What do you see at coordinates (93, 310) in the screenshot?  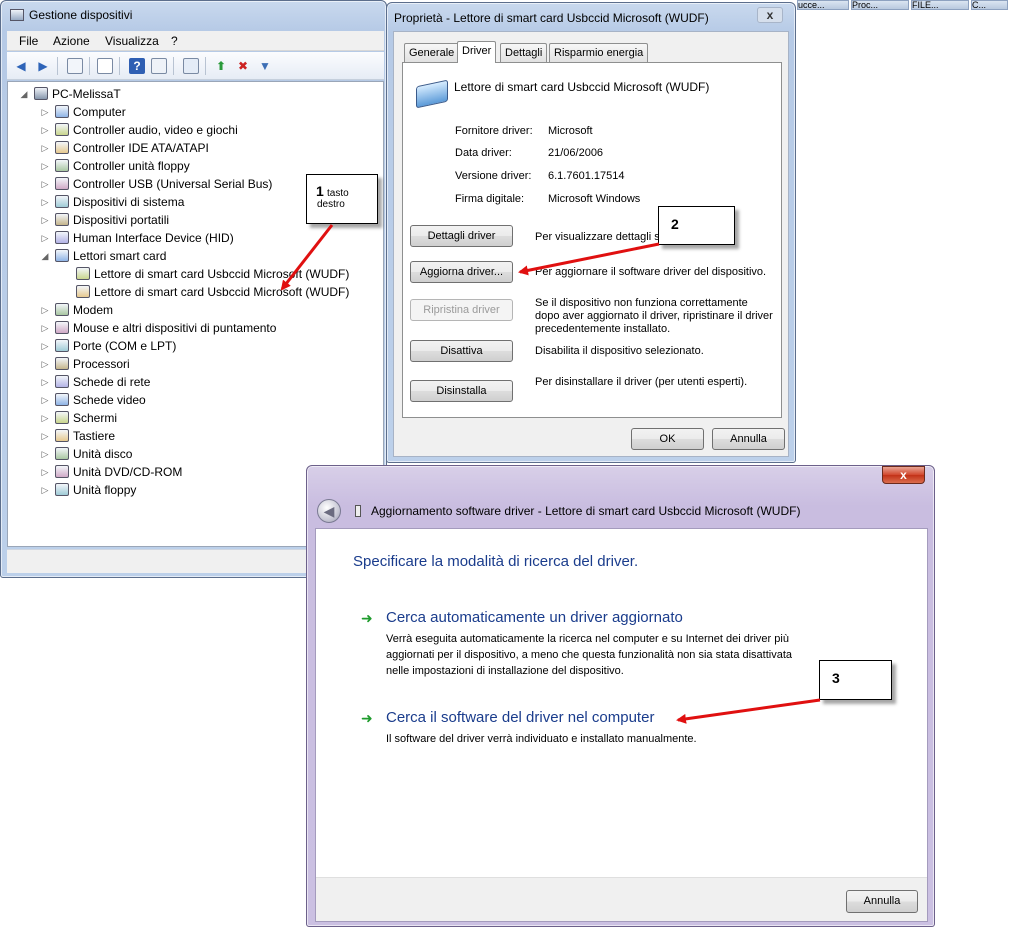 I see `tree-item-label: Modem` at bounding box center [93, 310].